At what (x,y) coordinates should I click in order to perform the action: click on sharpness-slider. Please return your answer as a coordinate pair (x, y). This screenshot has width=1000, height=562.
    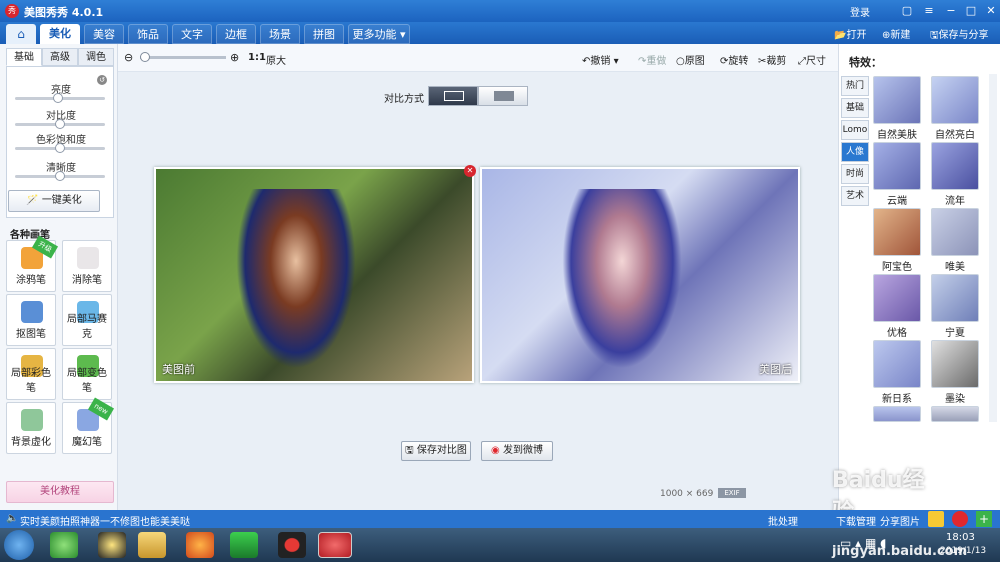
    Looking at the image, I should click on (60, 176).